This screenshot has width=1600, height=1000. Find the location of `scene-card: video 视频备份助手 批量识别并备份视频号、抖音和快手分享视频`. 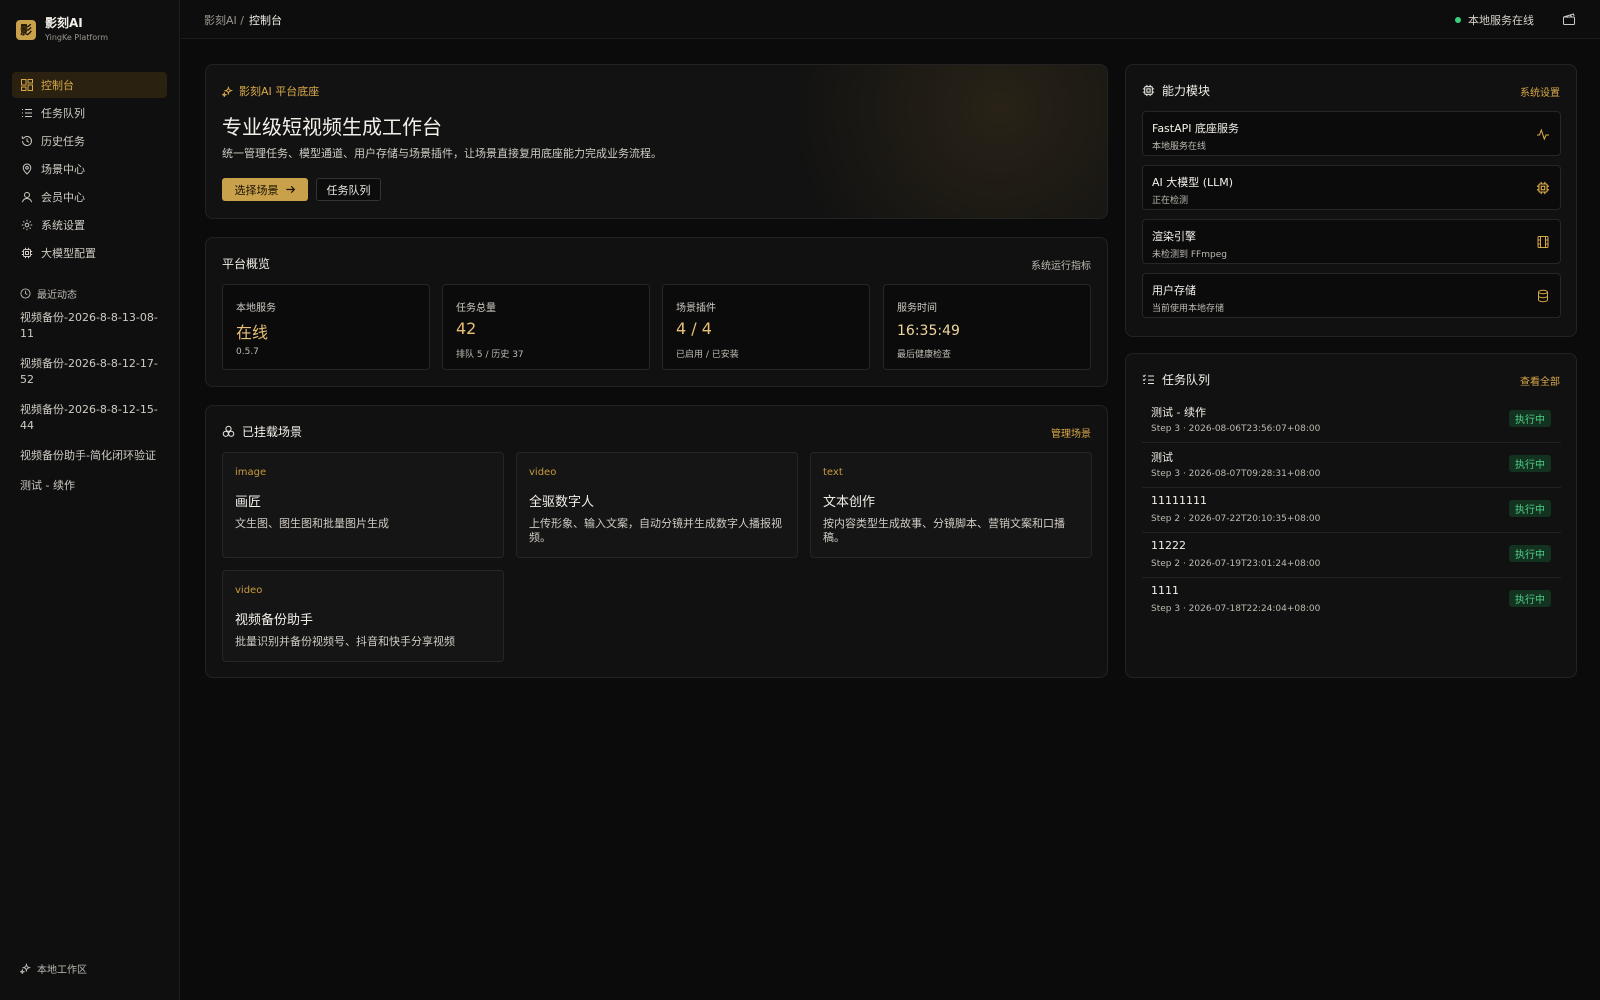

scene-card: video 视频备份助手 批量识别并备份视频号、抖音和快手分享视频 is located at coordinates (363, 616).